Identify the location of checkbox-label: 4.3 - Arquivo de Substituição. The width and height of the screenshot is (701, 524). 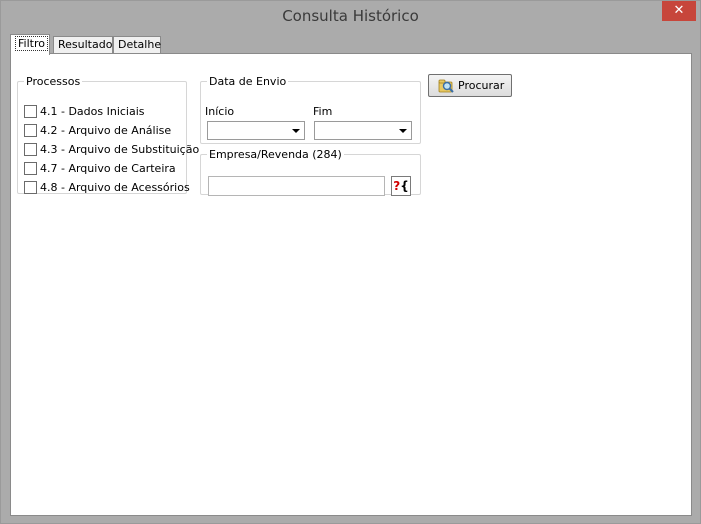
(120, 149).